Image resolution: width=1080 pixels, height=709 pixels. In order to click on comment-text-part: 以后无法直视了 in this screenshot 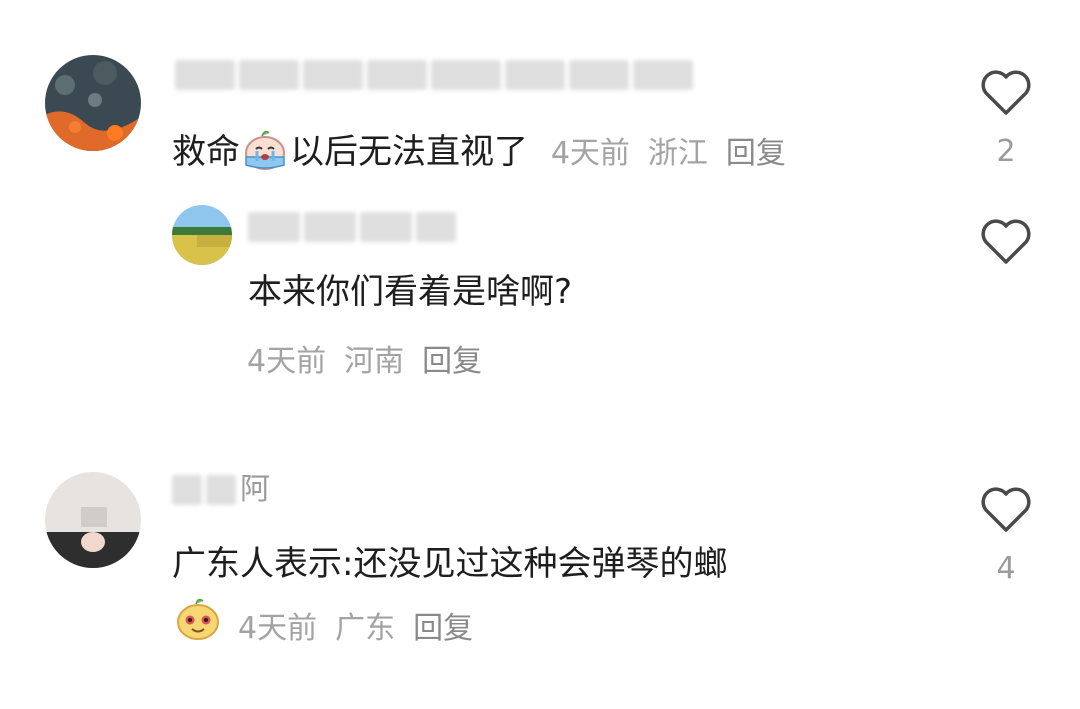, I will do `click(409, 152)`.